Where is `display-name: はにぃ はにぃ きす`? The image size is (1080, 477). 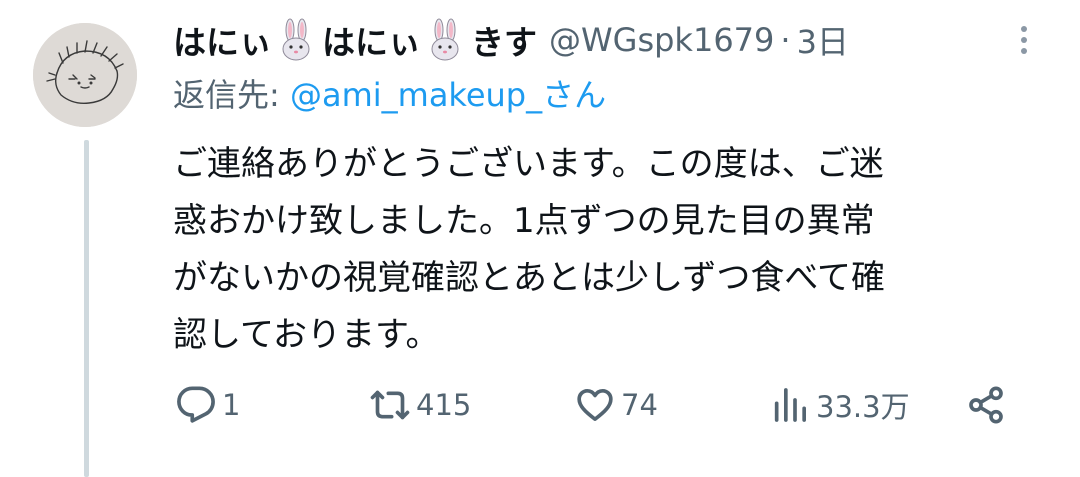
display-name: はにぃ はにぃ きす is located at coordinates (355, 40).